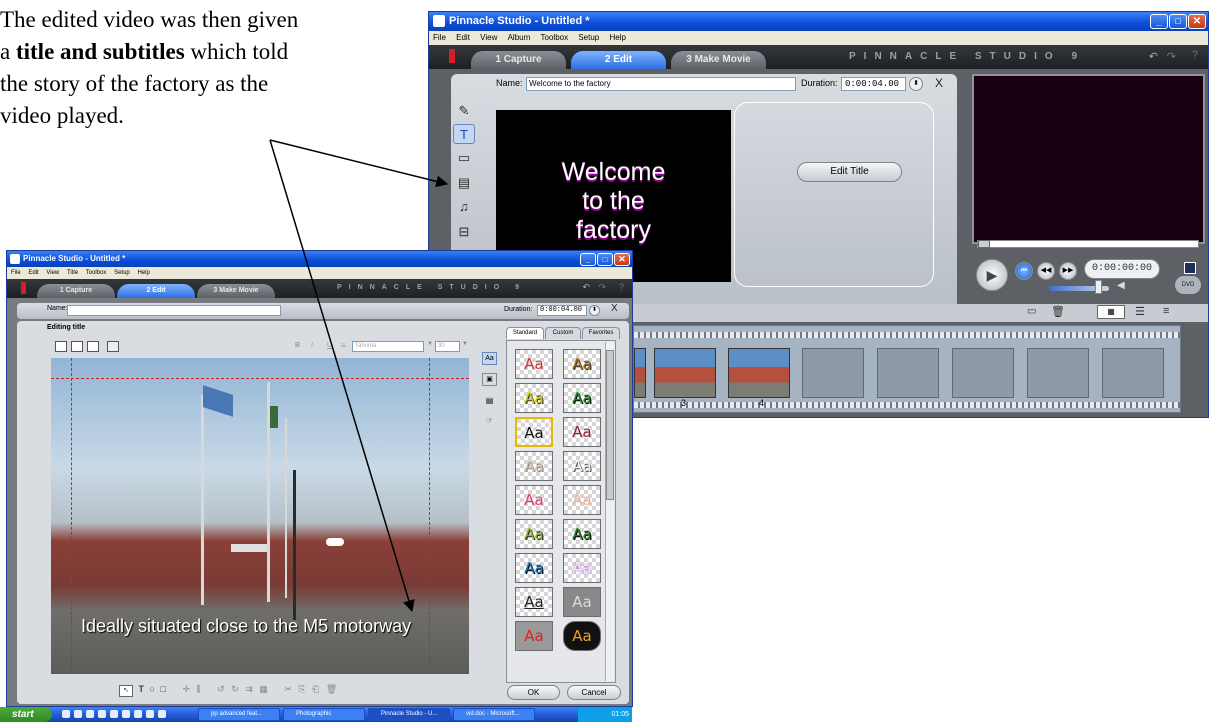 The image size is (1214, 722). Describe the element at coordinates (614, 308) in the screenshot. I see `close-editor-button: X` at that location.